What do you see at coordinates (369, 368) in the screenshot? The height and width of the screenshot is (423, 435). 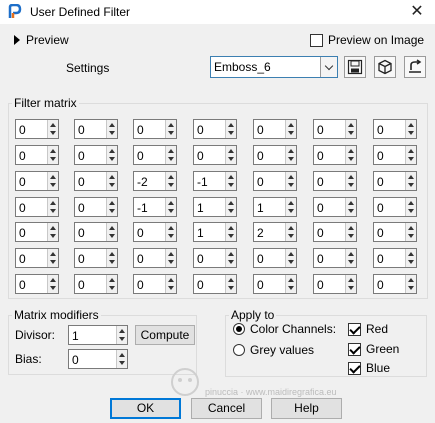 I see `blue-channel-checkbox: Blue` at bounding box center [369, 368].